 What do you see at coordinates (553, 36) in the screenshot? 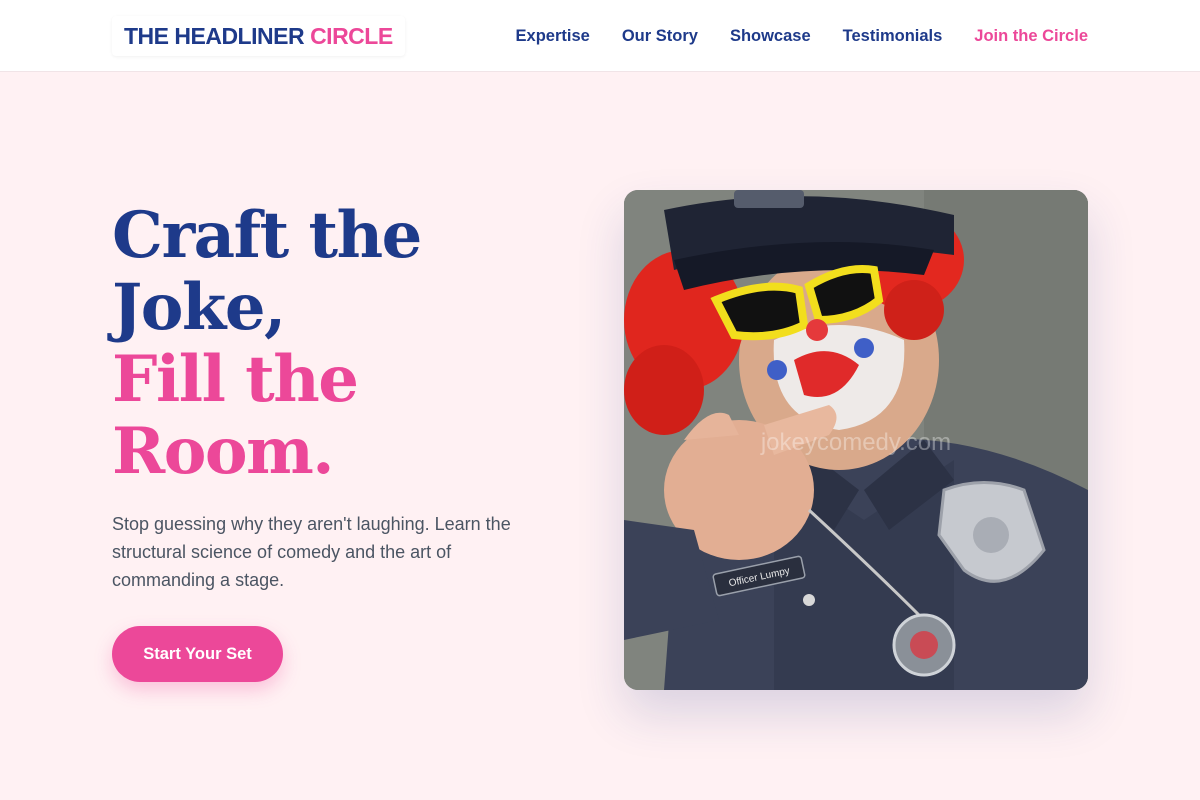
I see `nav-link-expertise: Expertise` at bounding box center [553, 36].